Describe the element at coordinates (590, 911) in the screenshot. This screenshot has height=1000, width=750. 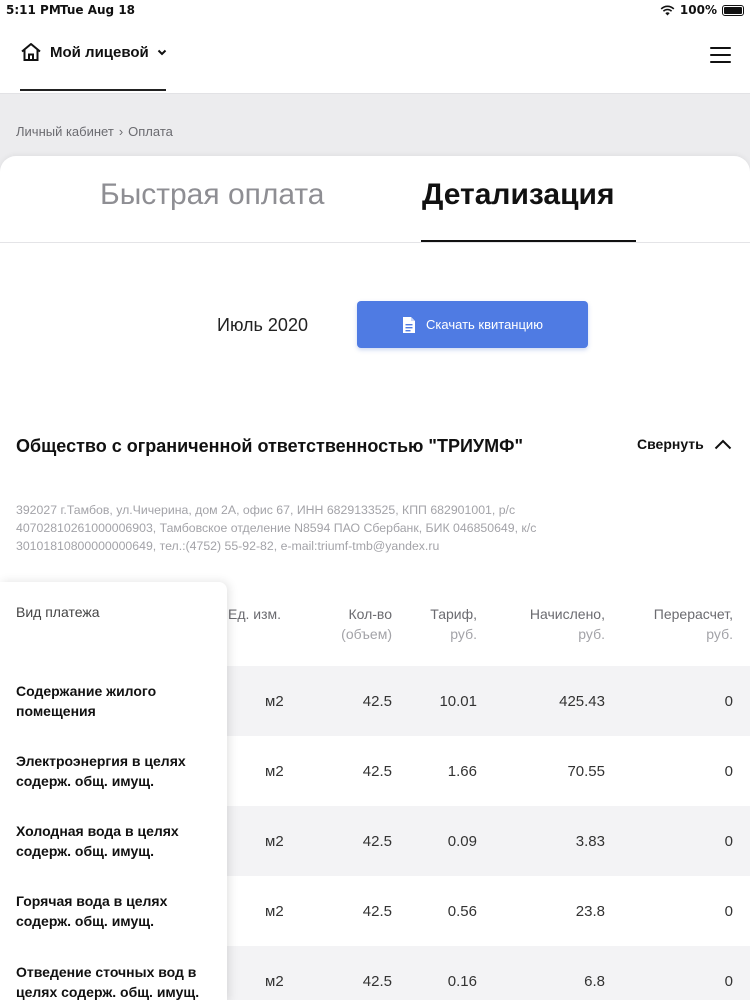
I see `cell-charged: 23.8` at that location.